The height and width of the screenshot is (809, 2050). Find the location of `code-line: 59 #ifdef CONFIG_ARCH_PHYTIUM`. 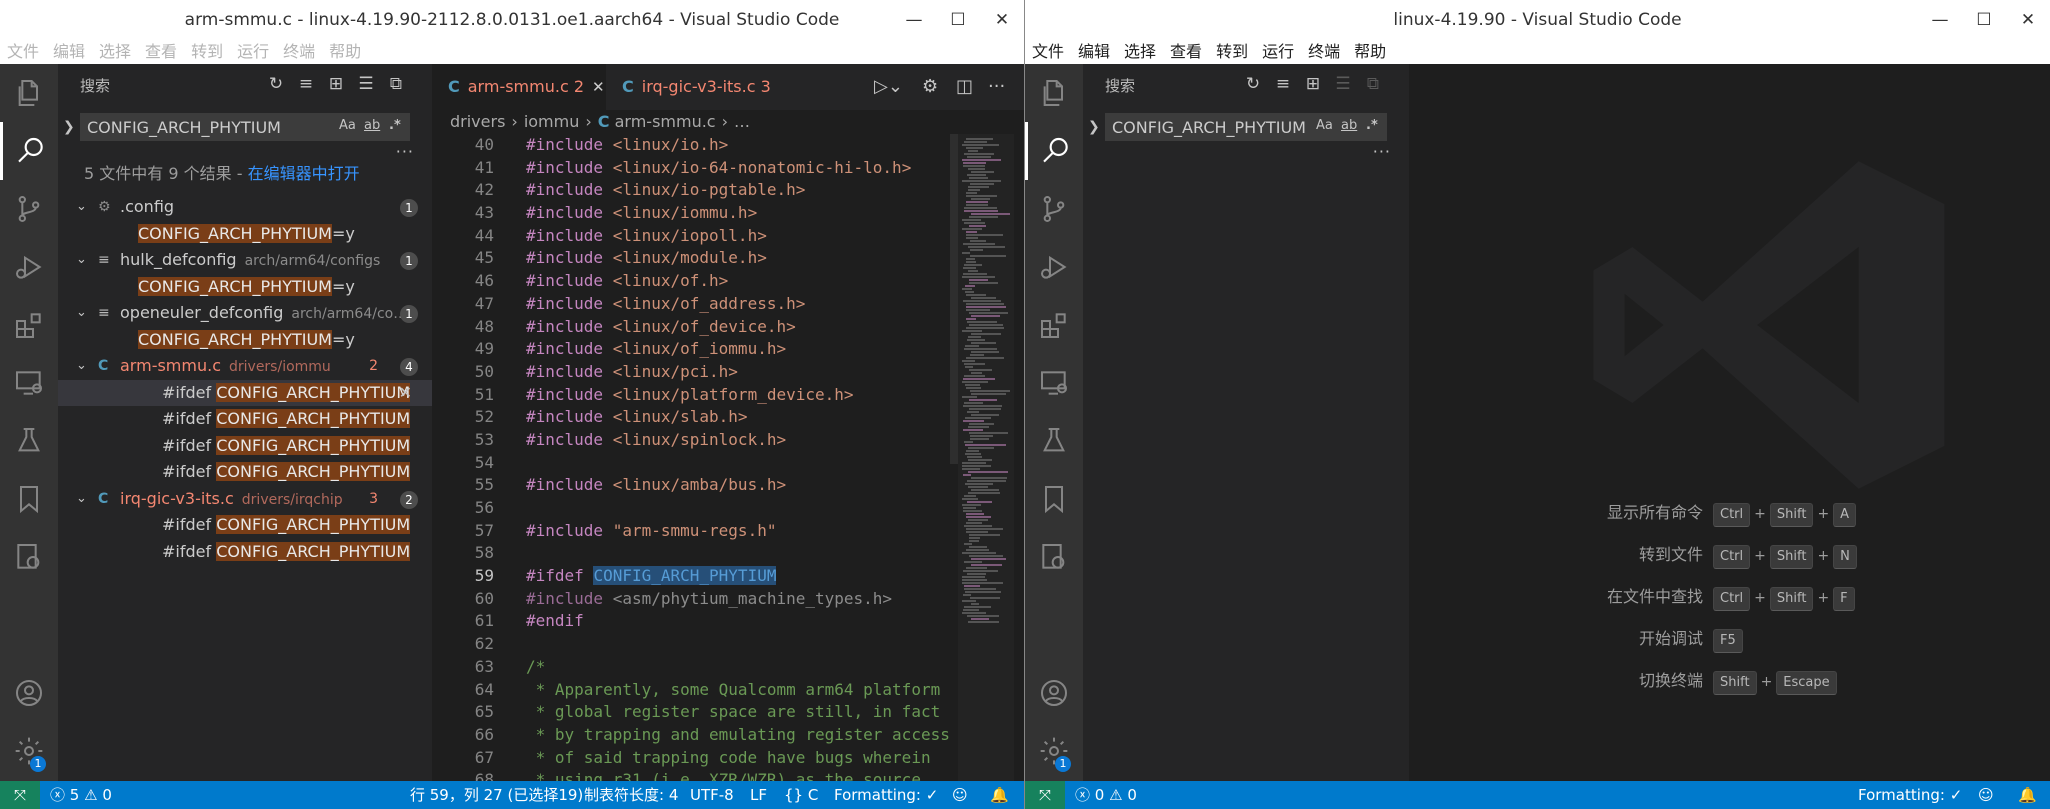

code-line: 59 #ifdef CONFIG_ARCH_PHYTIUM is located at coordinates (692, 576).